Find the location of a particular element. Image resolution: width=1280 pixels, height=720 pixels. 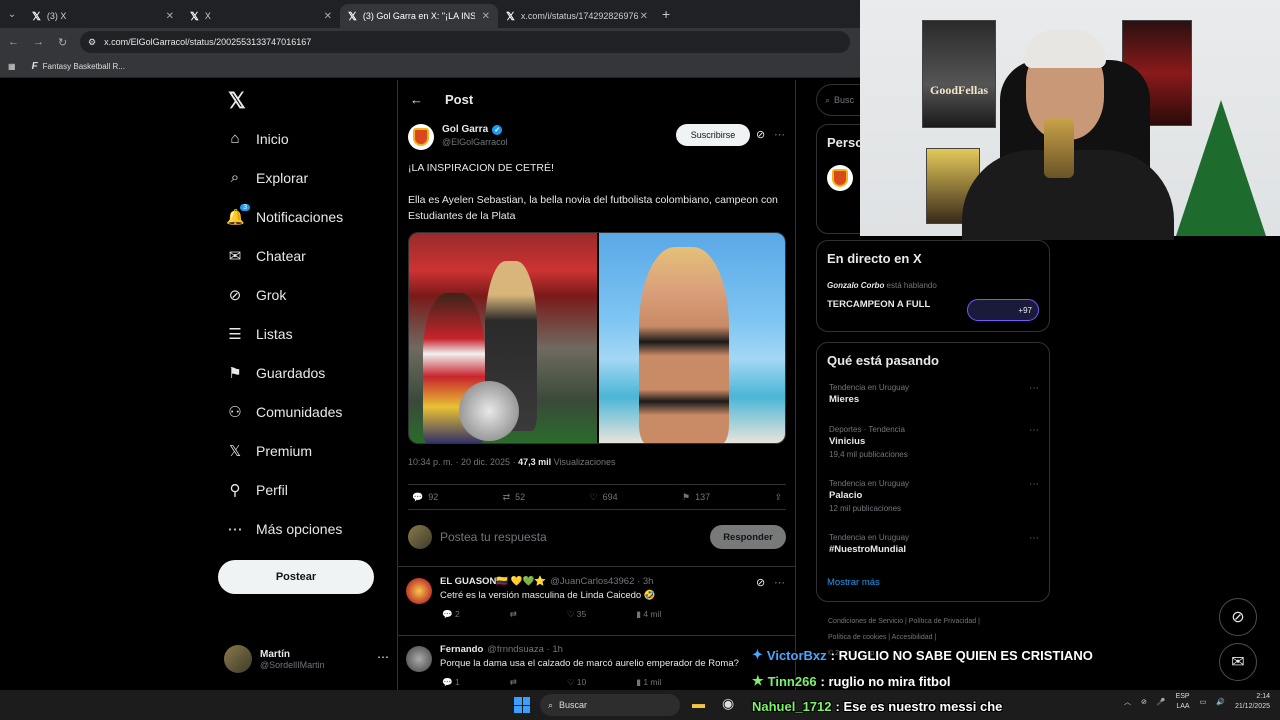

nav-notifications: 🔔 3 Notificaciones is located at coordinates (284, 215).